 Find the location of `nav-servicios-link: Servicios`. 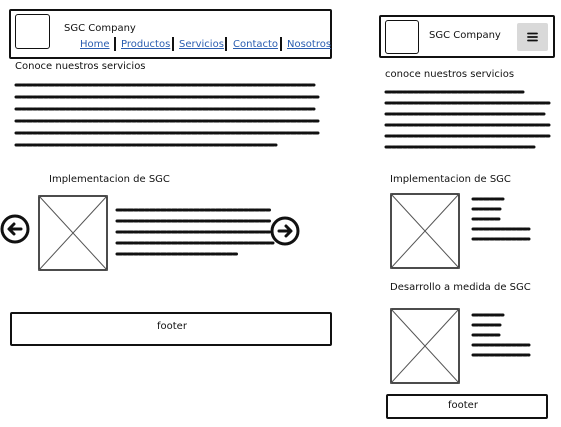

nav-servicios-link: Servicios is located at coordinates (201, 45).